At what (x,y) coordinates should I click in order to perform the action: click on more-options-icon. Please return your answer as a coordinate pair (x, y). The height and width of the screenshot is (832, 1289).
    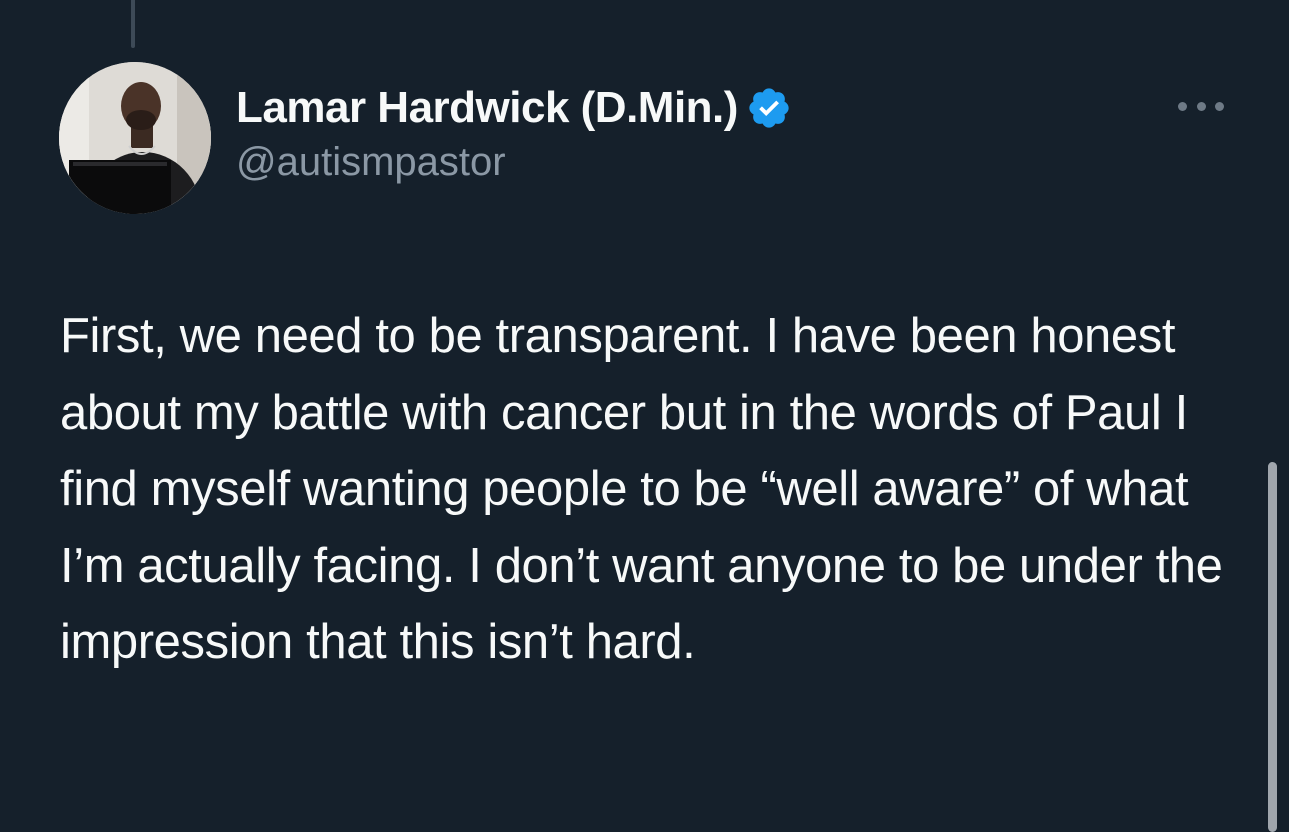
    Looking at the image, I should click on (1201, 106).